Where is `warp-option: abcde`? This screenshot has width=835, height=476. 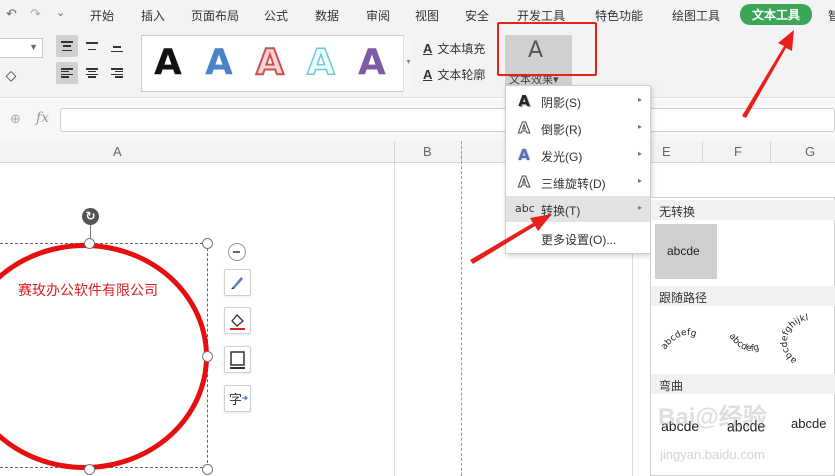
warp-option: abcde is located at coordinates (808, 423).